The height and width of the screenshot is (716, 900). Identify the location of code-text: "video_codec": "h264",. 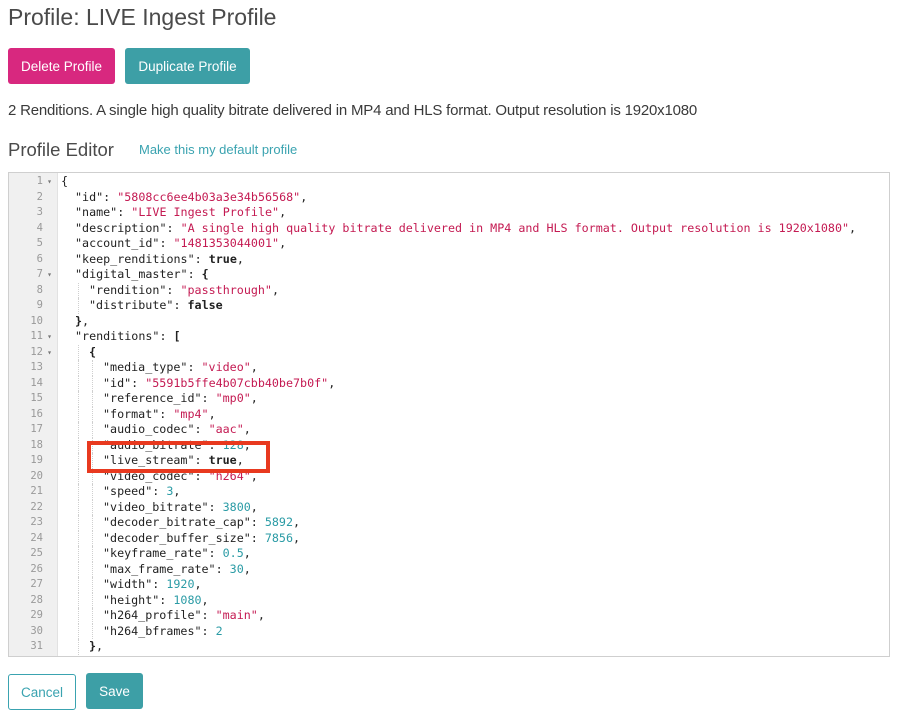
(180, 477).